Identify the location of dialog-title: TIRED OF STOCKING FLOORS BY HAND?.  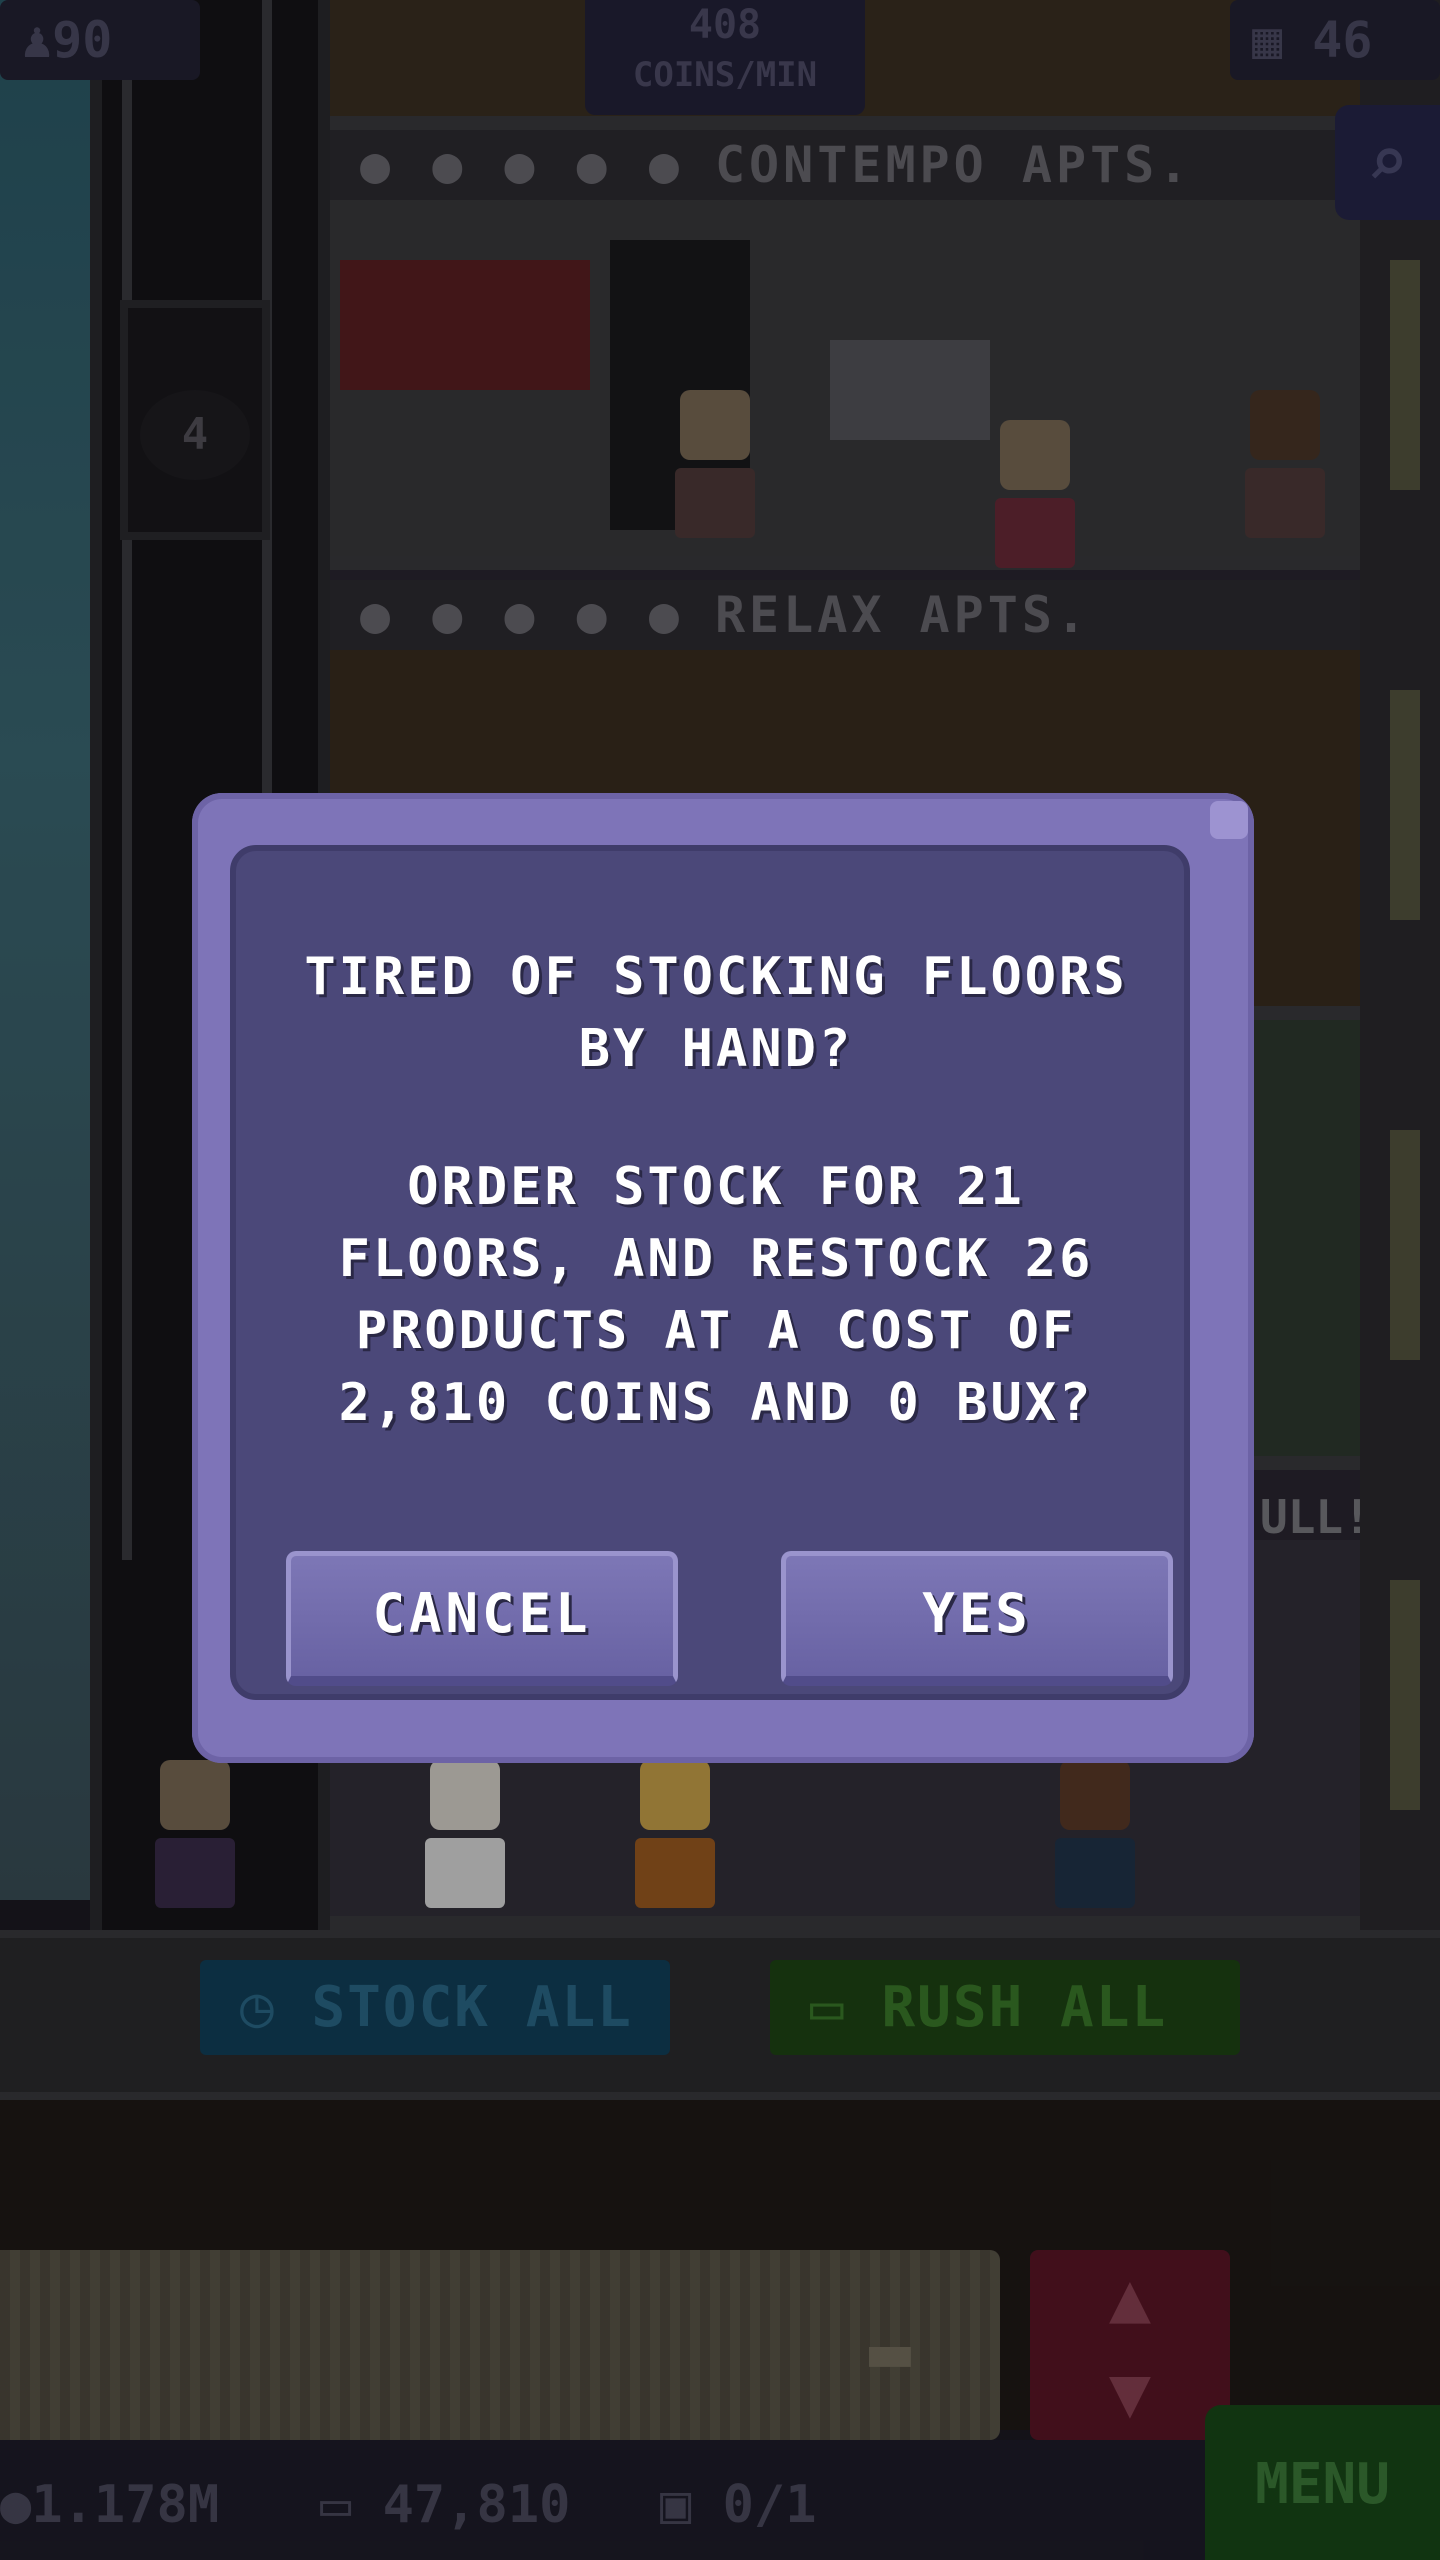
(716, 1013).